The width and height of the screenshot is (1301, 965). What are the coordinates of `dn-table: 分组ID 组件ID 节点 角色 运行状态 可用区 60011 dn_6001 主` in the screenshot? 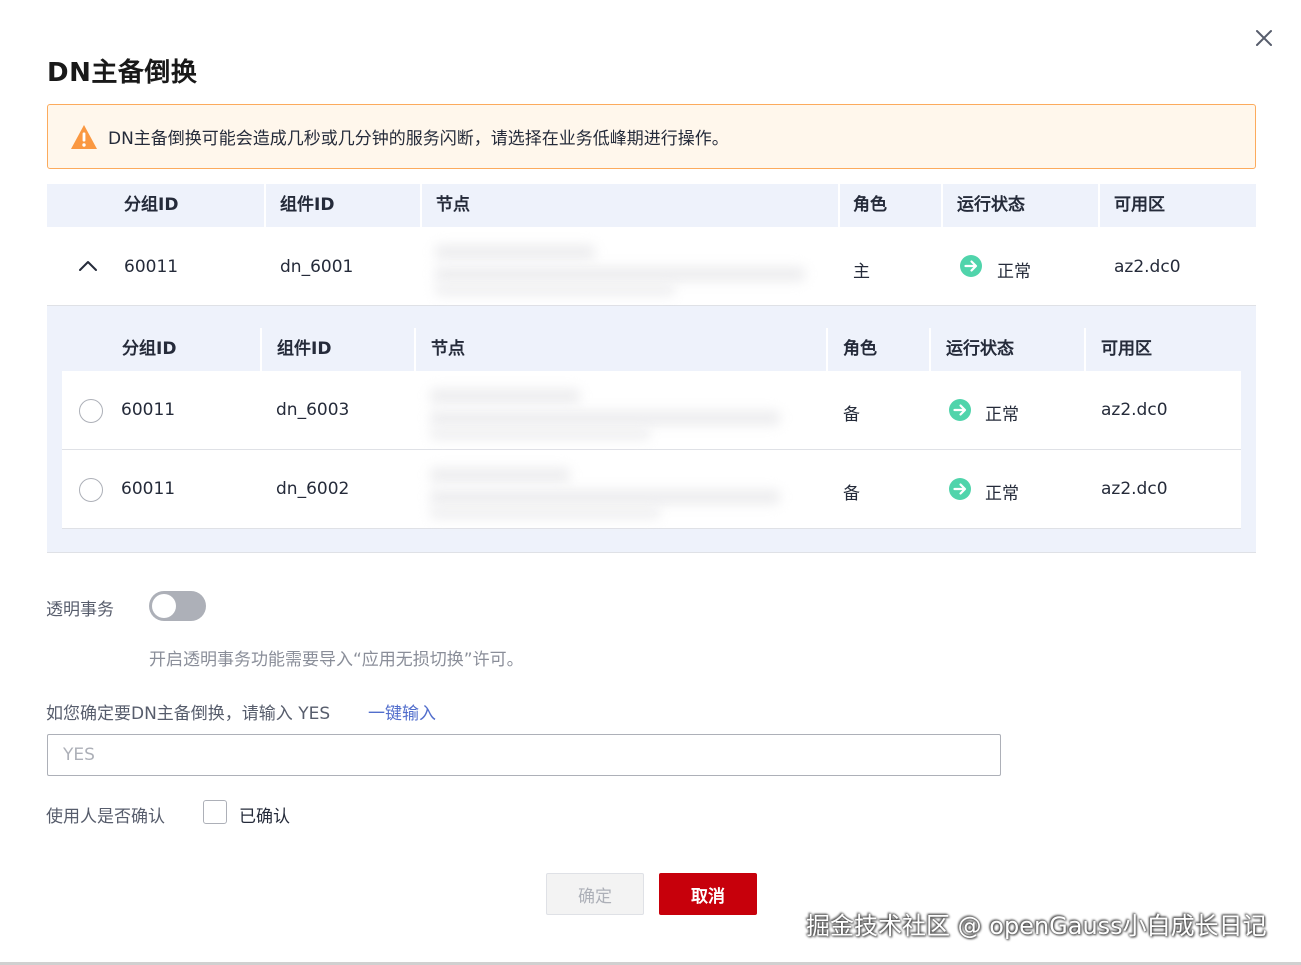 It's located at (651, 245).